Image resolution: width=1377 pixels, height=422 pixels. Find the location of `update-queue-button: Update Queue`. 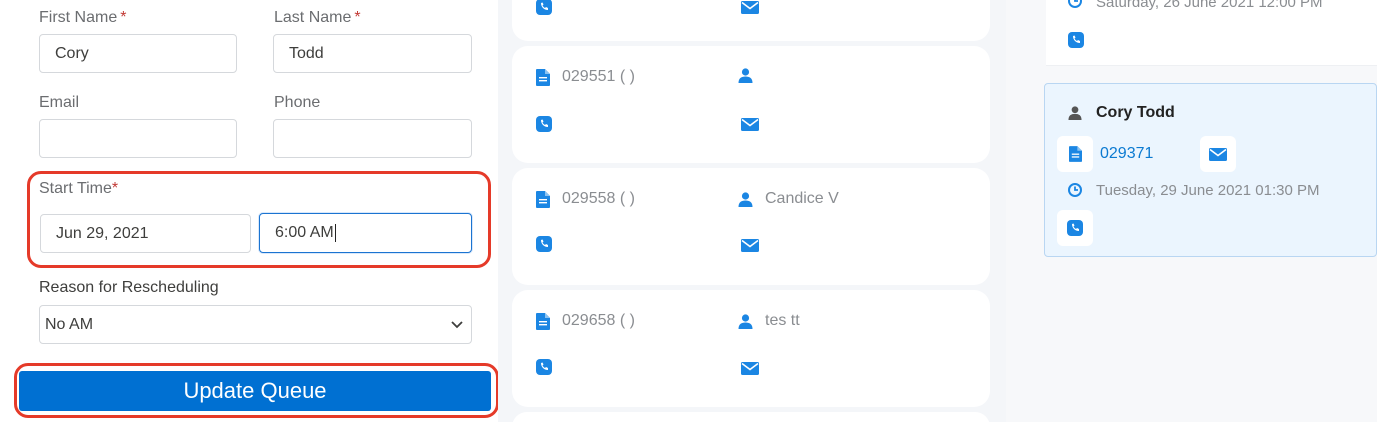

update-queue-button: Update Queue is located at coordinates (255, 391).